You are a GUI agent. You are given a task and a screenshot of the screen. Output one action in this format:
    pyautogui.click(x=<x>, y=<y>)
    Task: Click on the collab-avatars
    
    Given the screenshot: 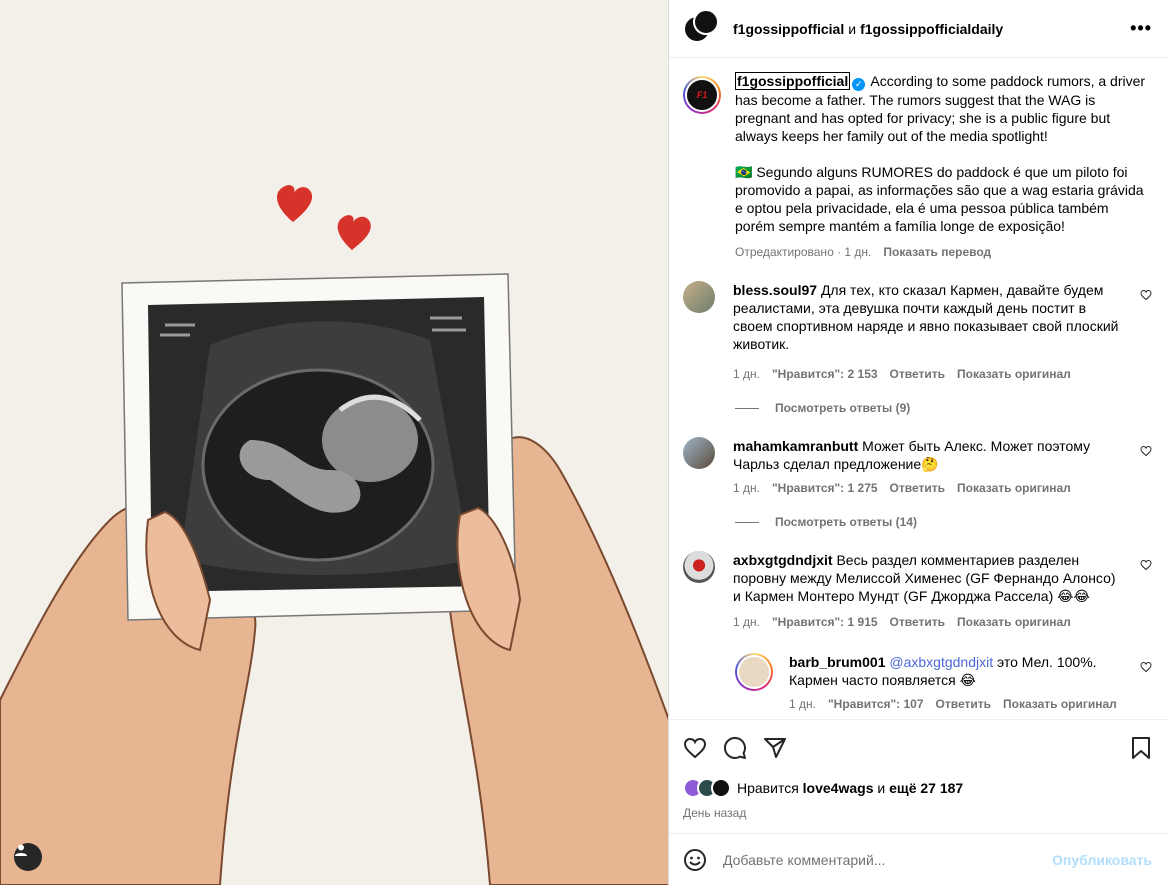 What is the action you would take?
    pyautogui.click(x=701, y=27)
    